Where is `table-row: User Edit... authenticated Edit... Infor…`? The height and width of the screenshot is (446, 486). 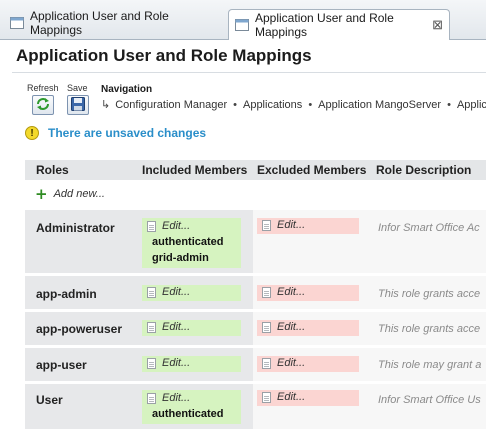 table-row: User Edit... authenticated Edit... Infor… is located at coordinates (255, 407).